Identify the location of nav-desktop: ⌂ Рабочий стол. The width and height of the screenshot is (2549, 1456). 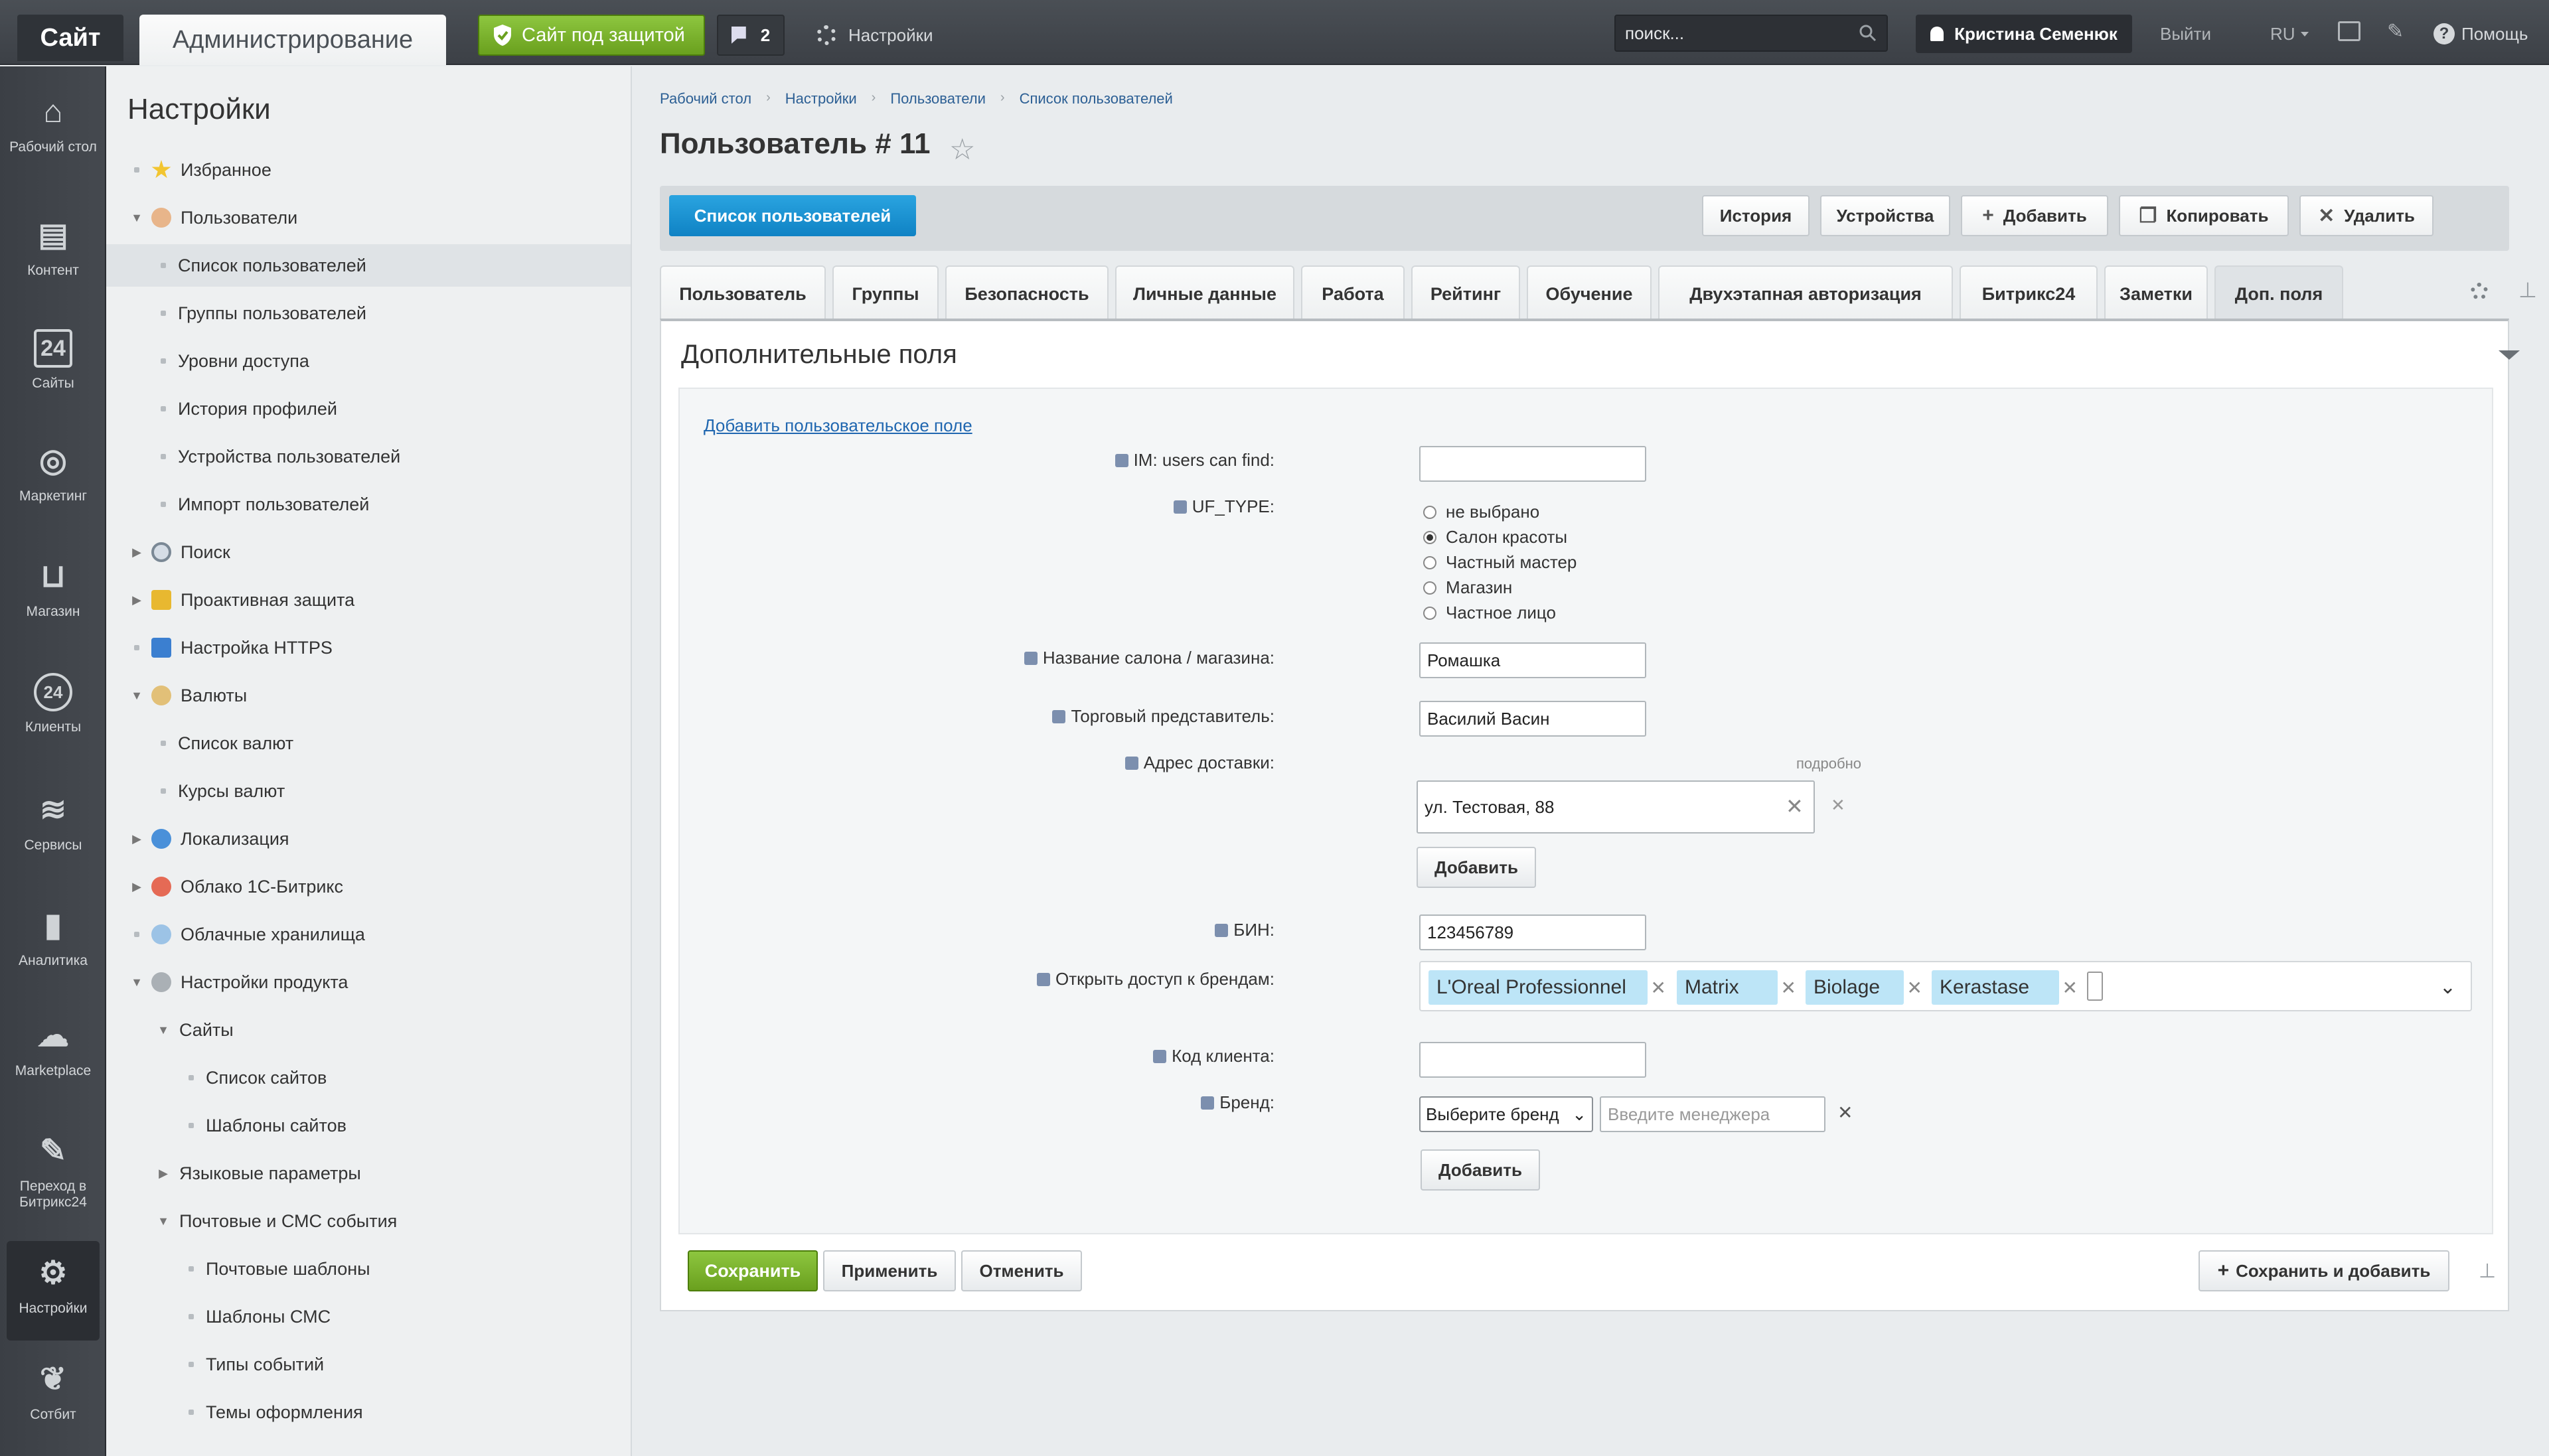
(53, 124).